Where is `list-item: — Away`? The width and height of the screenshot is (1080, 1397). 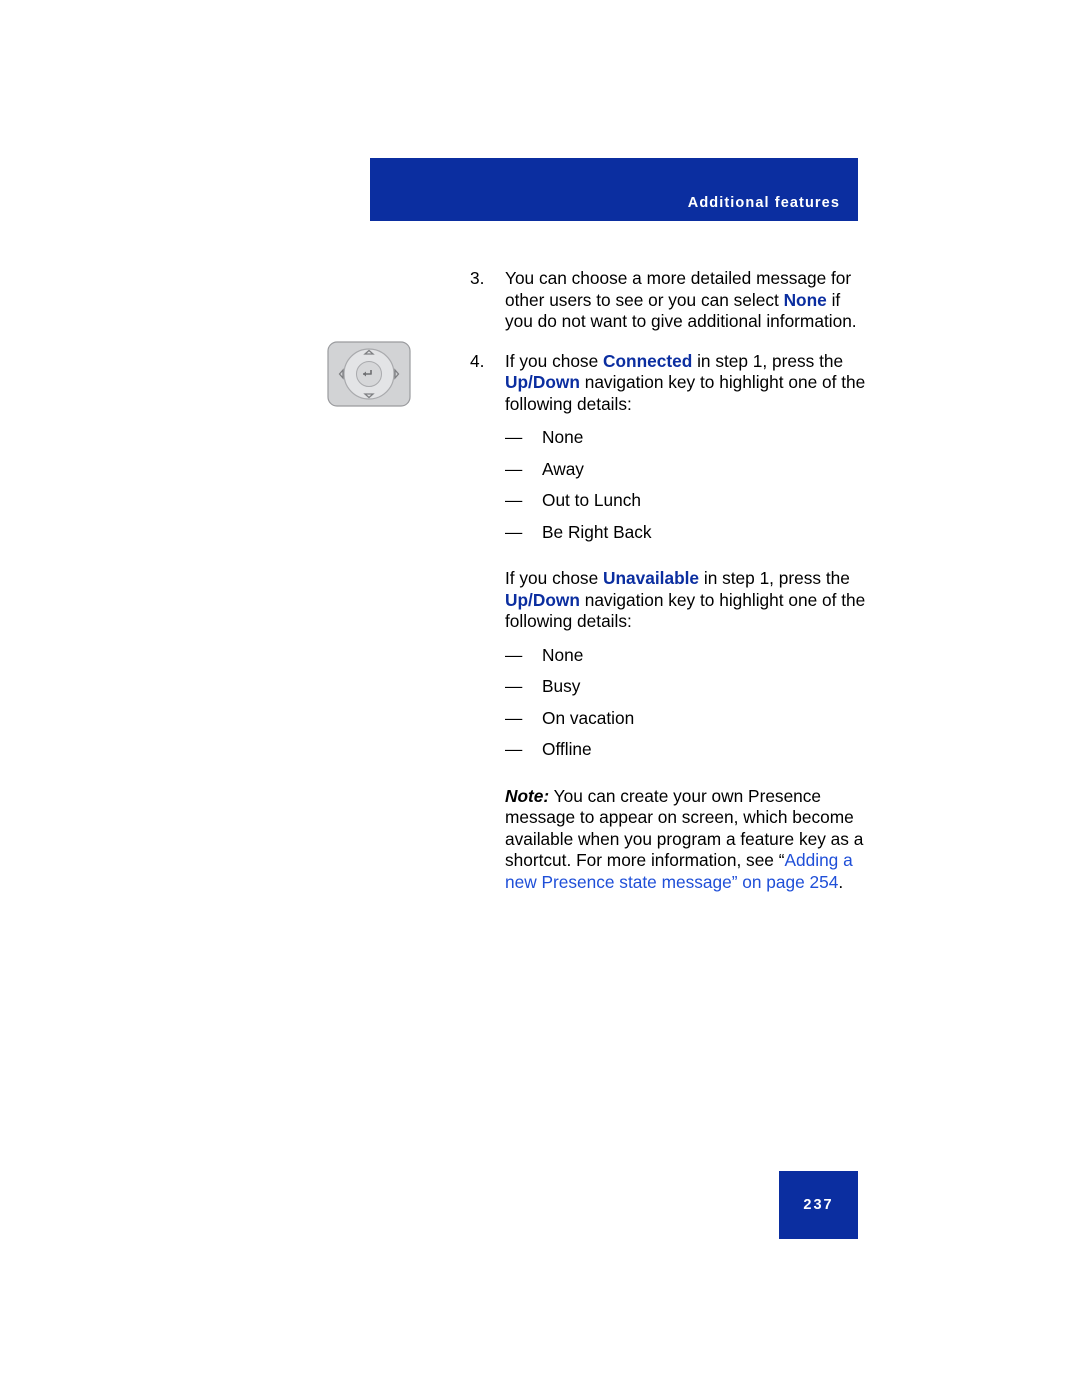 list-item: — Away is located at coordinates (687, 470).